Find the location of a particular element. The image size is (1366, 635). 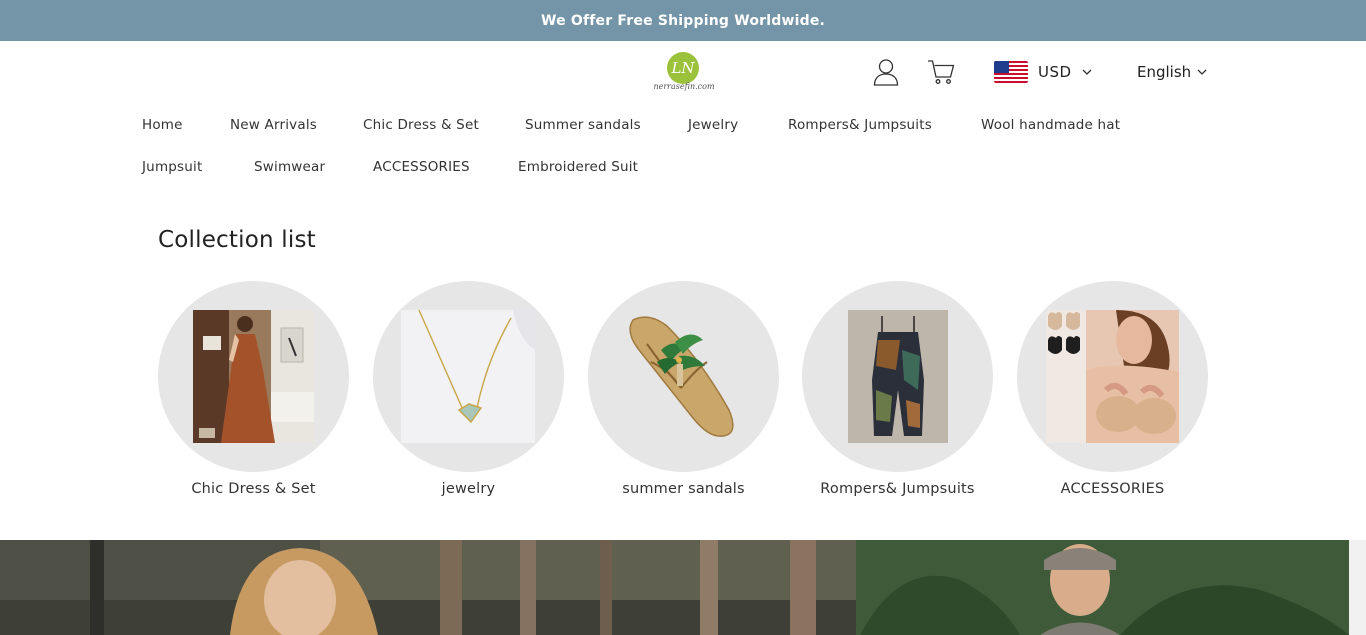

nav-item-embroidered-suit: Embroidered Suit is located at coordinates (578, 167).